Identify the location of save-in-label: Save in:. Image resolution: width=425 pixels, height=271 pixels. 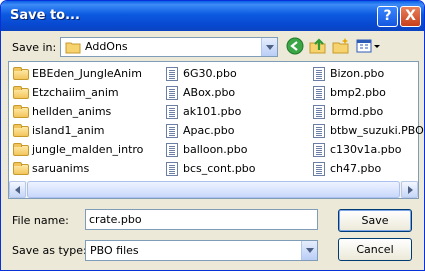
(34, 47).